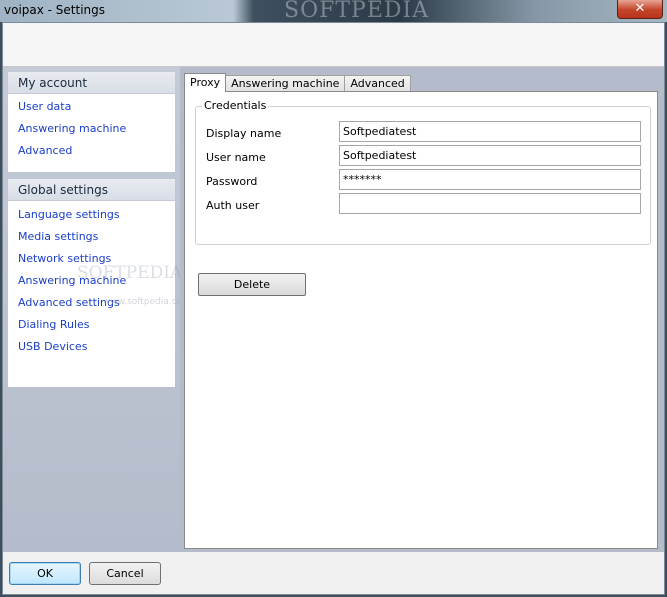 The image size is (667, 597). What do you see at coordinates (236, 157) in the screenshot?
I see `user-name-label: User name` at bounding box center [236, 157].